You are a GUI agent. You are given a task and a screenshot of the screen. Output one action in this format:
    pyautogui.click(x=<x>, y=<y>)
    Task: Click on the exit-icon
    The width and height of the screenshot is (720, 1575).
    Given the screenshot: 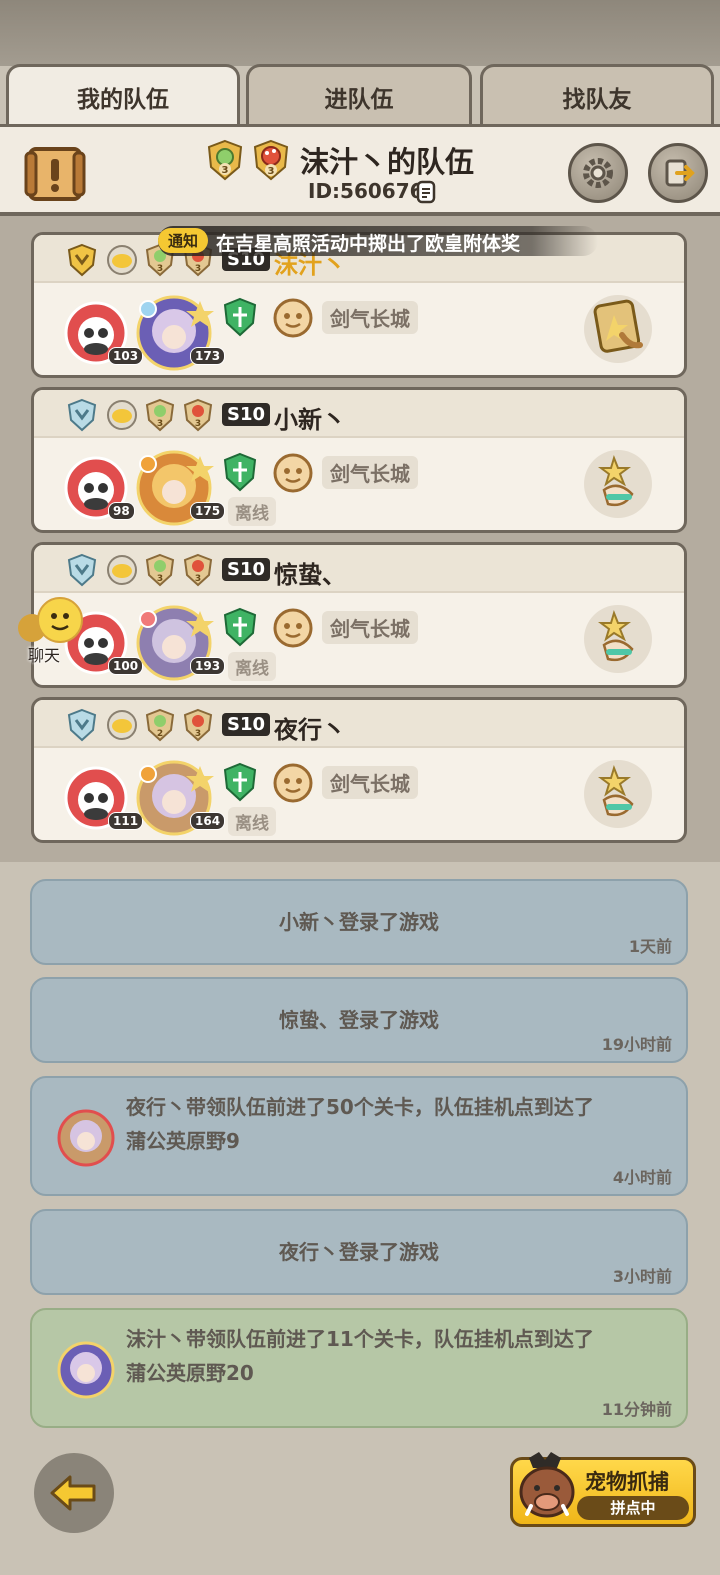 What is the action you would take?
    pyautogui.click(x=680, y=173)
    